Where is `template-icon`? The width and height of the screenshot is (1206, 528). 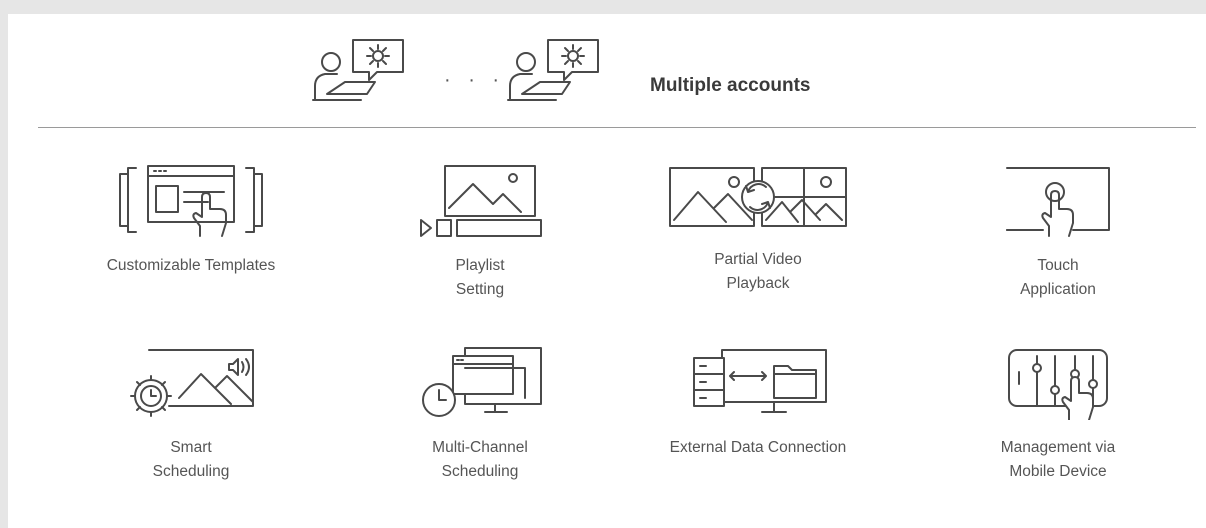 template-icon is located at coordinates (191, 201).